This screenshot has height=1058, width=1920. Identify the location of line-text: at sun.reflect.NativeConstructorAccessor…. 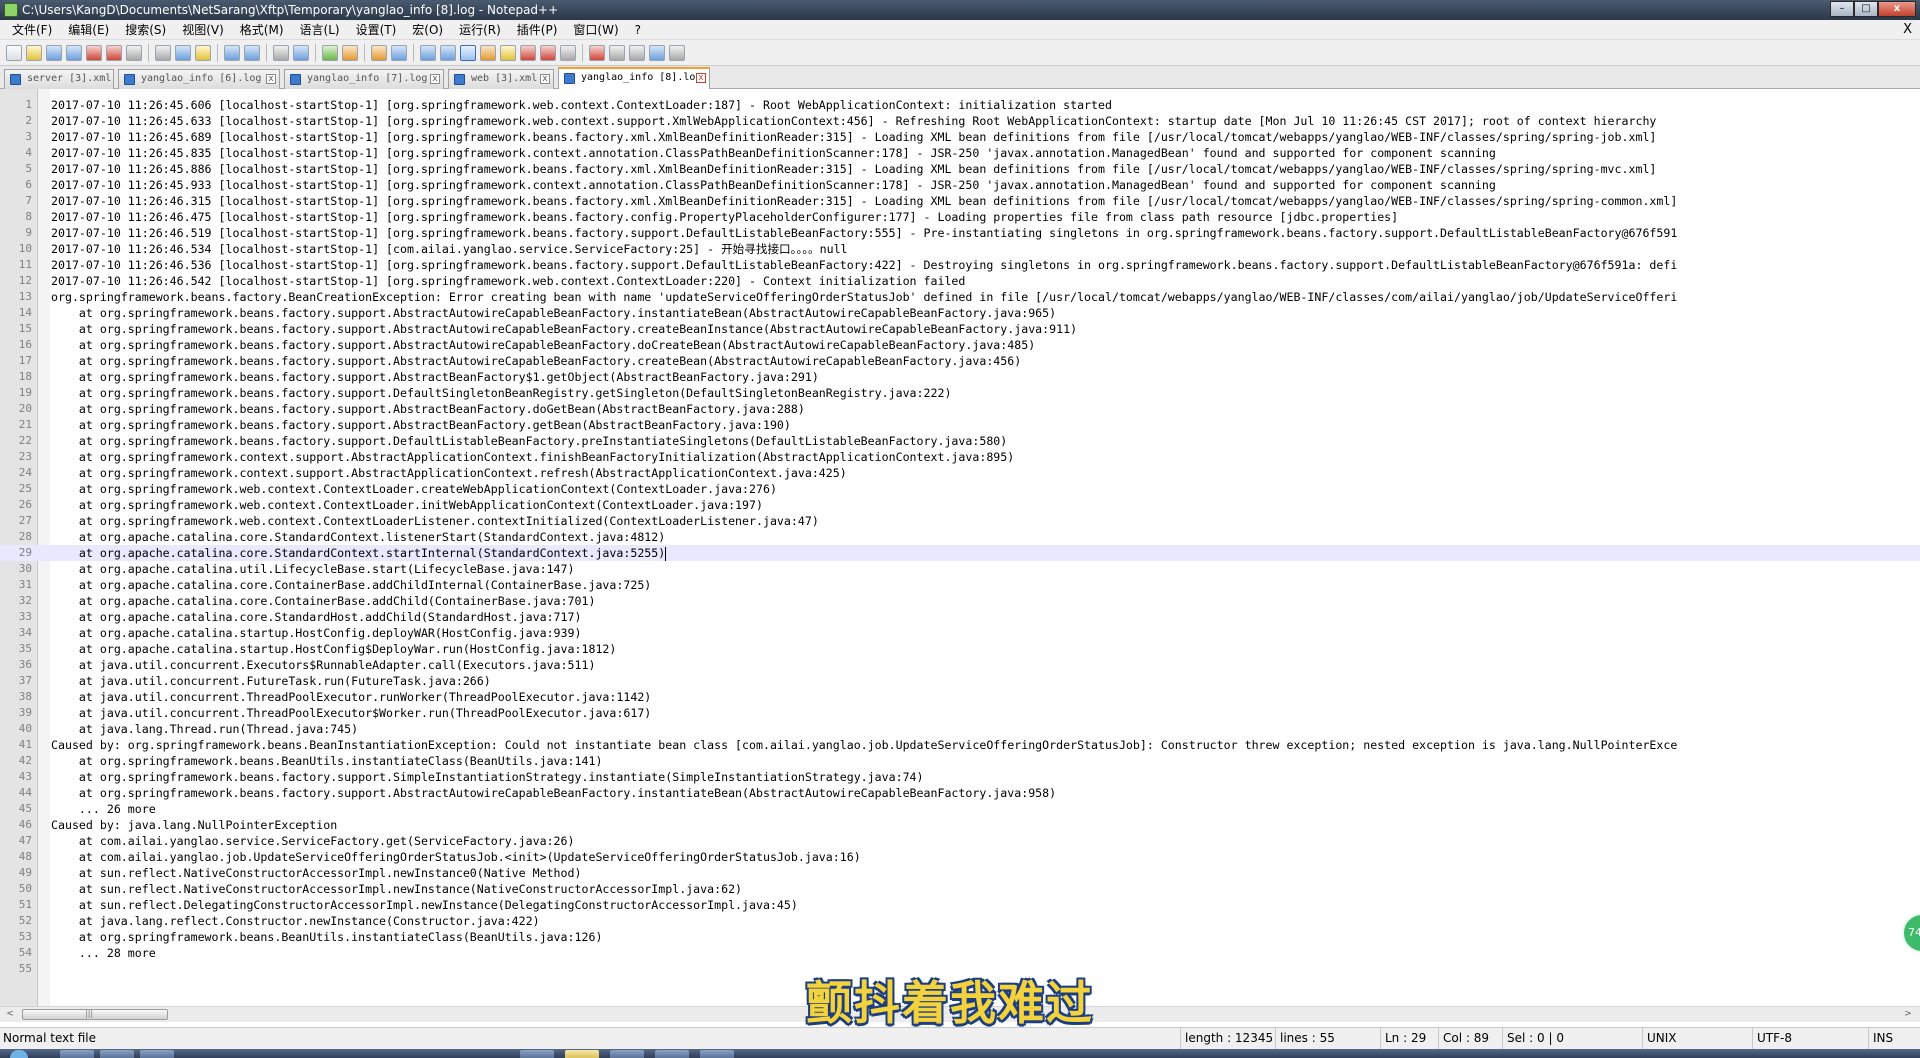
(316, 873).